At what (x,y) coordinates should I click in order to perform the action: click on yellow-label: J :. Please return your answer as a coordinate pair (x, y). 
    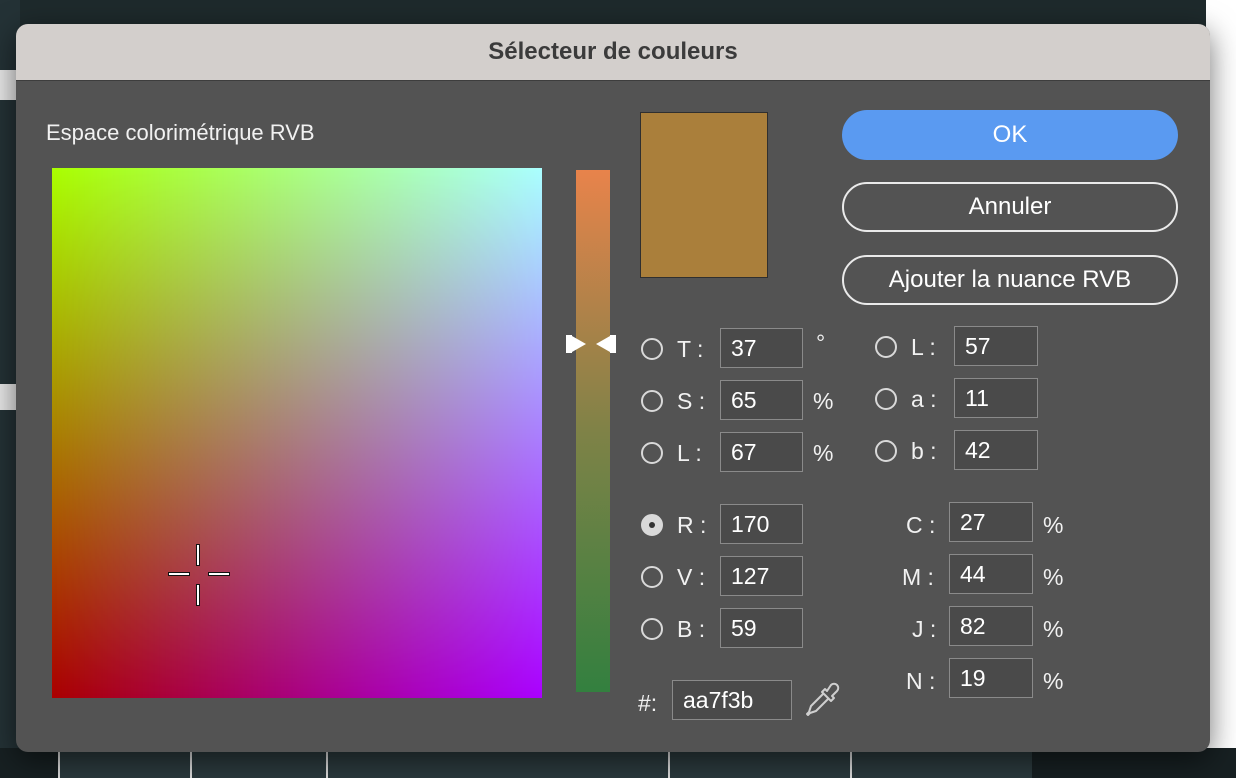
    Looking at the image, I should click on (924, 629).